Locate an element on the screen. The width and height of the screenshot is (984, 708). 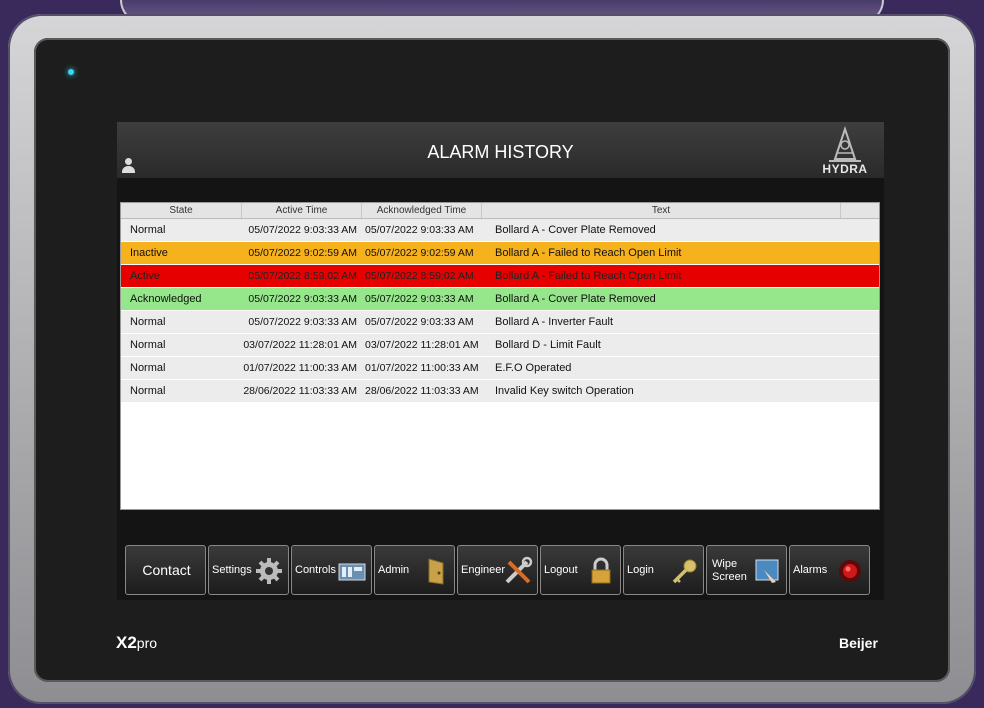
door-icon is located at coordinates (436, 571).